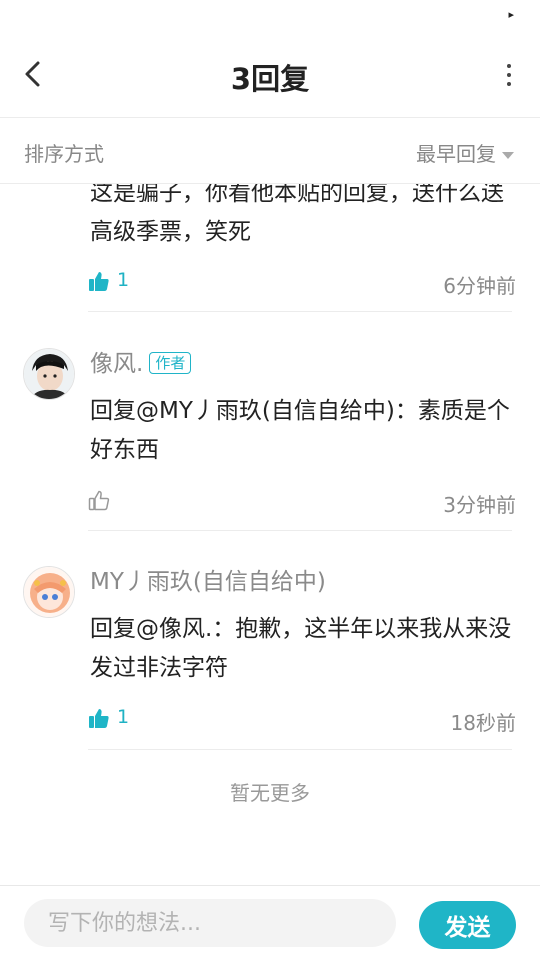 The height and width of the screenshot is (960, 540). I want to click on more-options-button, so click(509, 76).